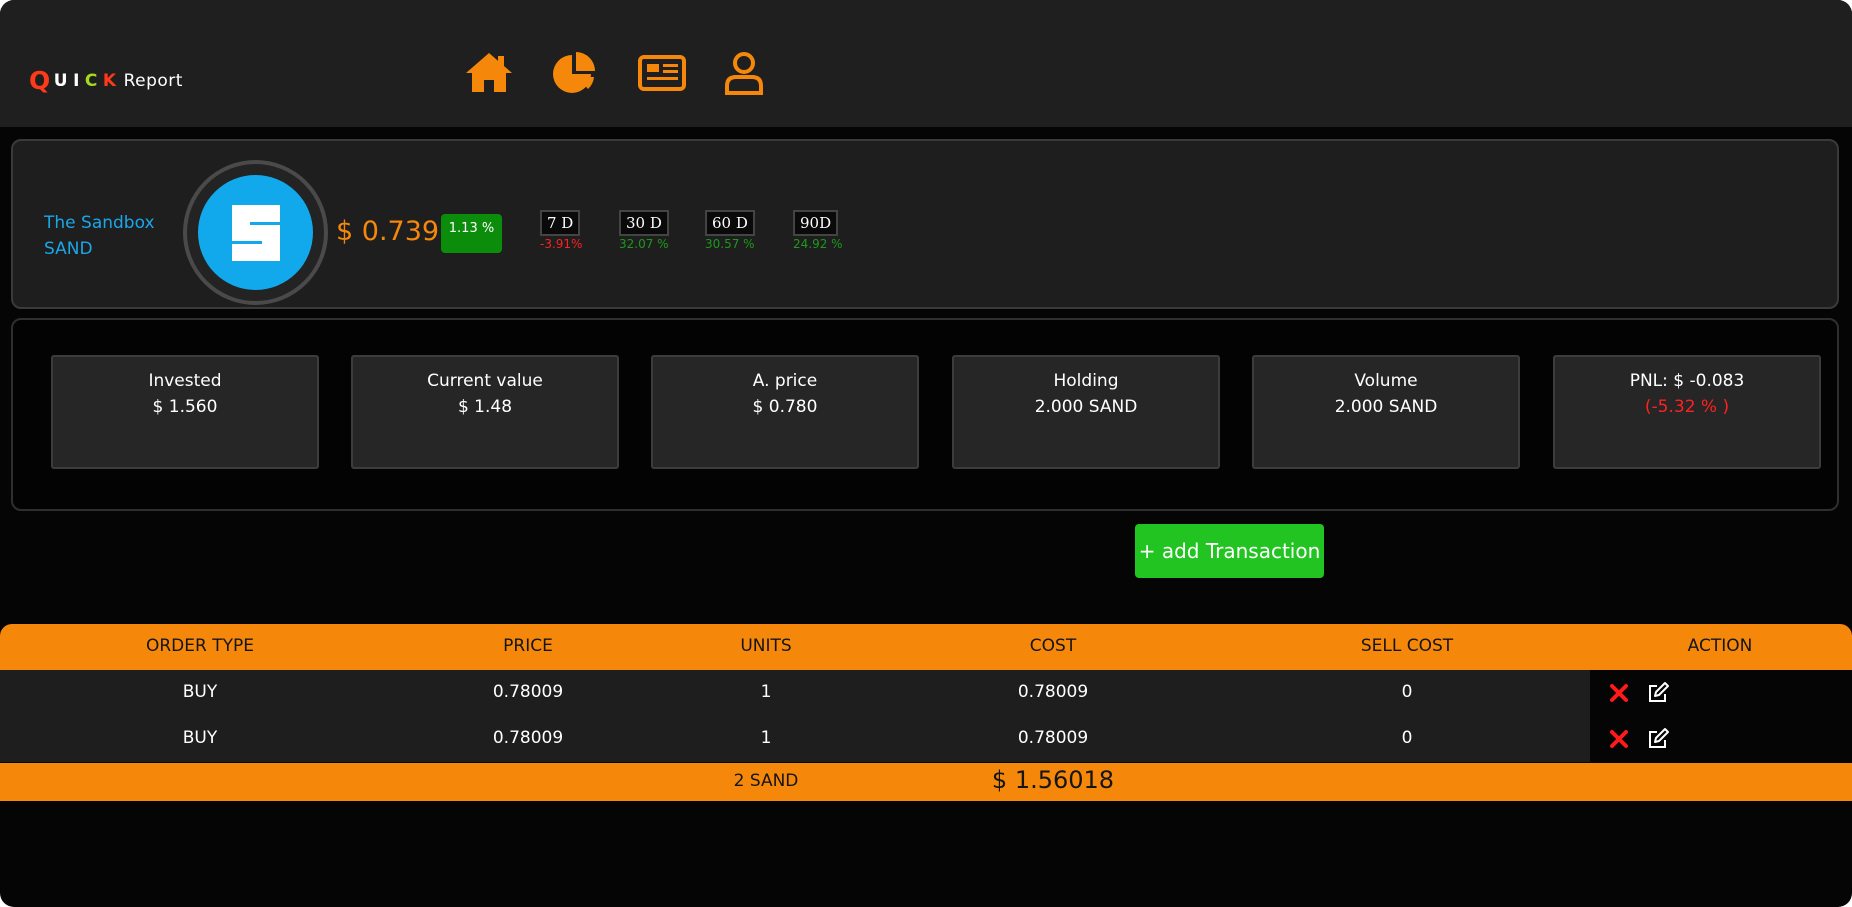  I want to click on period-label: 7 D, so click(560, 223).